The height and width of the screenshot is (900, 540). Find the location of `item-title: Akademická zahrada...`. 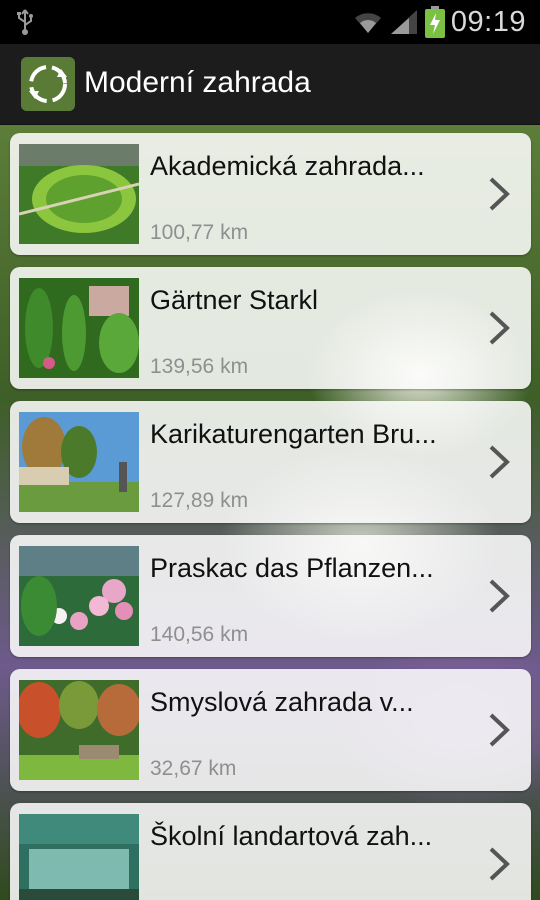

item-title: Akademická zahrada... is located at coordinates (287, 166).